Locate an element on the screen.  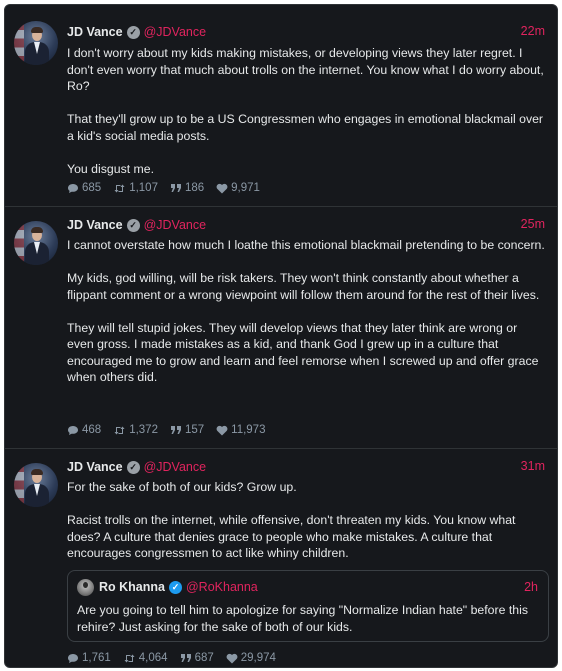
quote-button: 687 is located at coordinates (197, 658).